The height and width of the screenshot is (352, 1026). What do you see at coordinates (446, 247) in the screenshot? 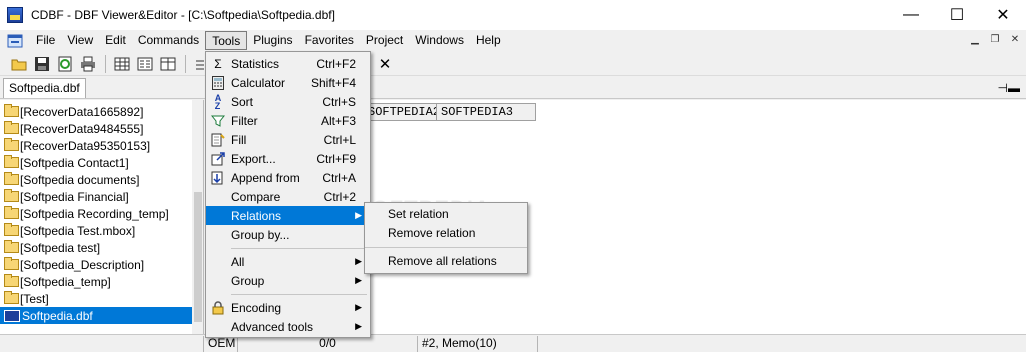
I see `menu-separator` at bounding box center [446, 247].